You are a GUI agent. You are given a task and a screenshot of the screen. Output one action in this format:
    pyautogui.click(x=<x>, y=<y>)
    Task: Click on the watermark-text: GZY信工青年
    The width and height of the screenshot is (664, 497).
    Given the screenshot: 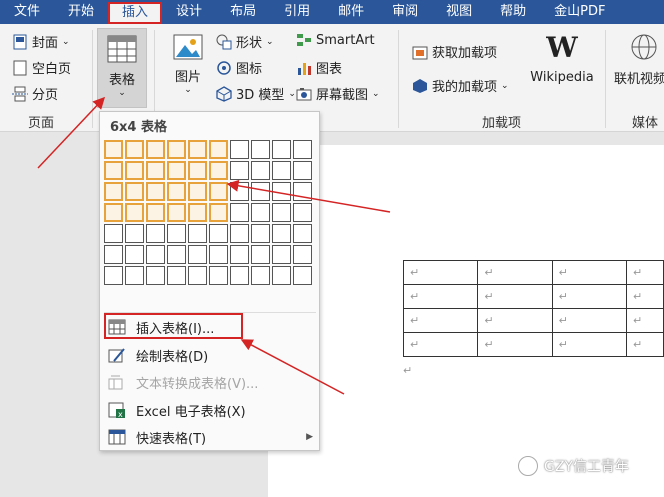 What is the action you would take?
    pyautogui.click(x=586, y=467)
    